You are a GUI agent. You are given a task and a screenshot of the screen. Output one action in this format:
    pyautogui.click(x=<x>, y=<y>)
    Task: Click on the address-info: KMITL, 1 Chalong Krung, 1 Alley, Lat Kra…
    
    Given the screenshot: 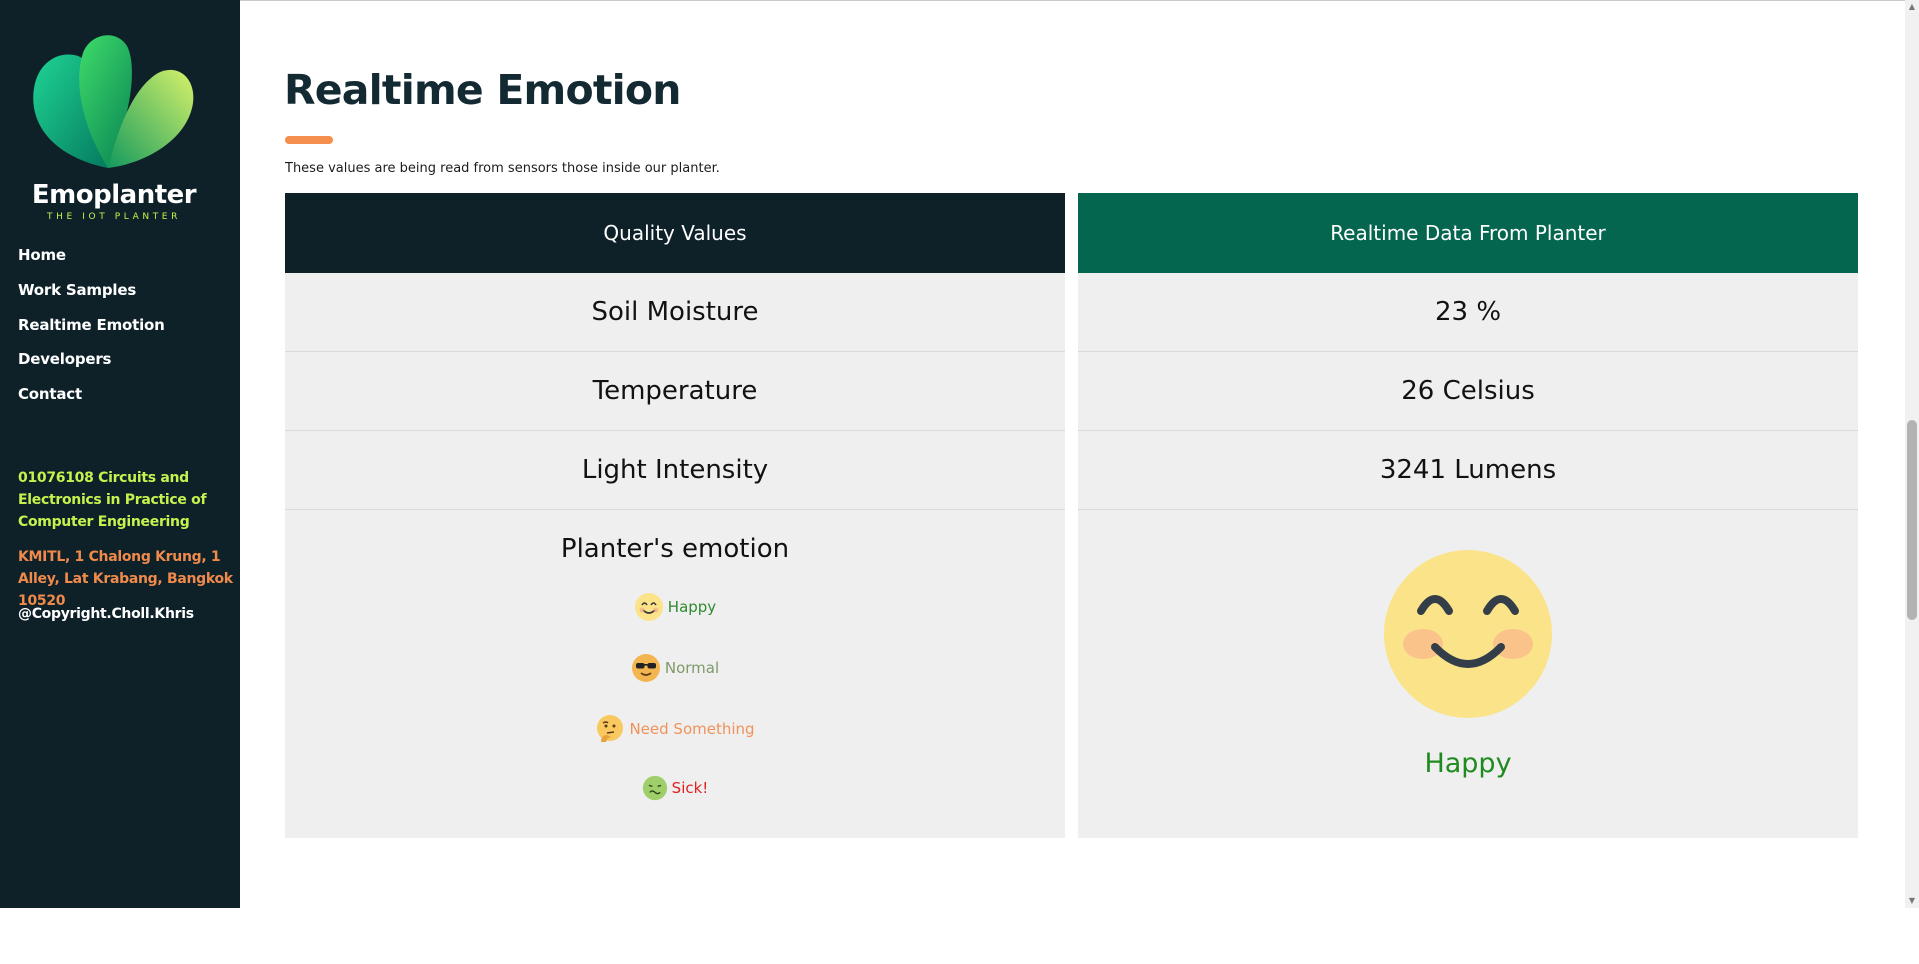 What is the action you would take?
    pyautogui.click(x=125, y=579)
    